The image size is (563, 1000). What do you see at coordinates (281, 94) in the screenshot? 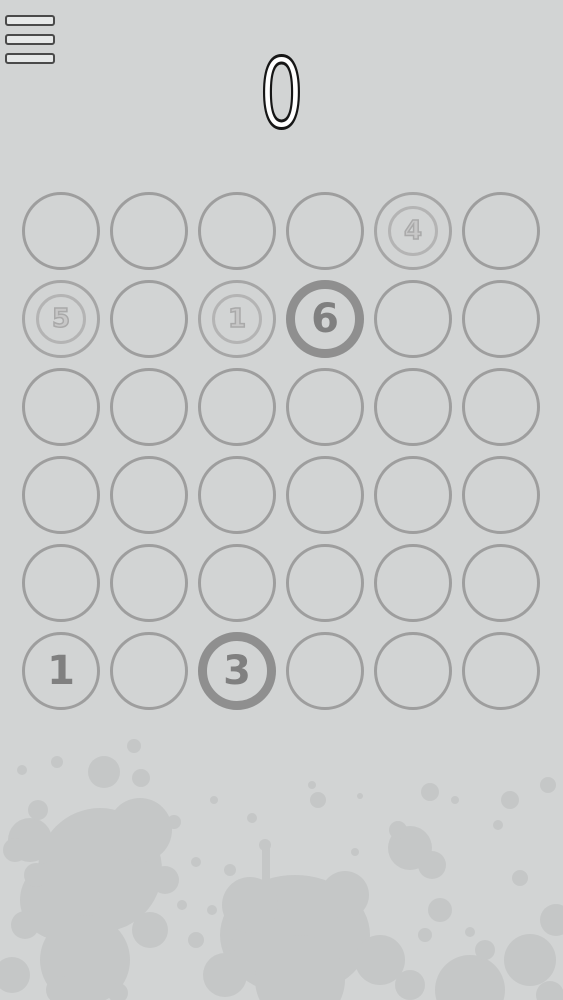
I see `score-display: 0` at bounding box center [281, 94].